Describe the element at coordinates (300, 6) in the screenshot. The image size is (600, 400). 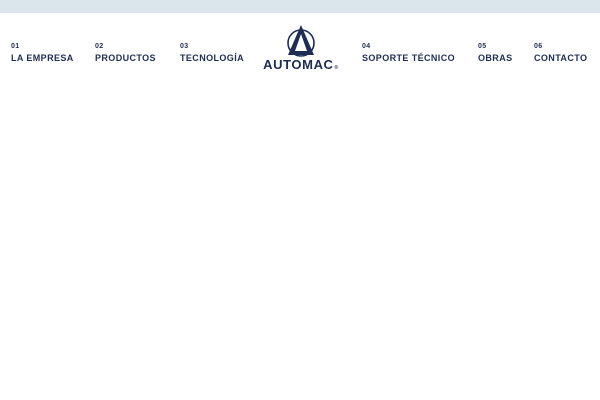
I see `top-strip` at that location.